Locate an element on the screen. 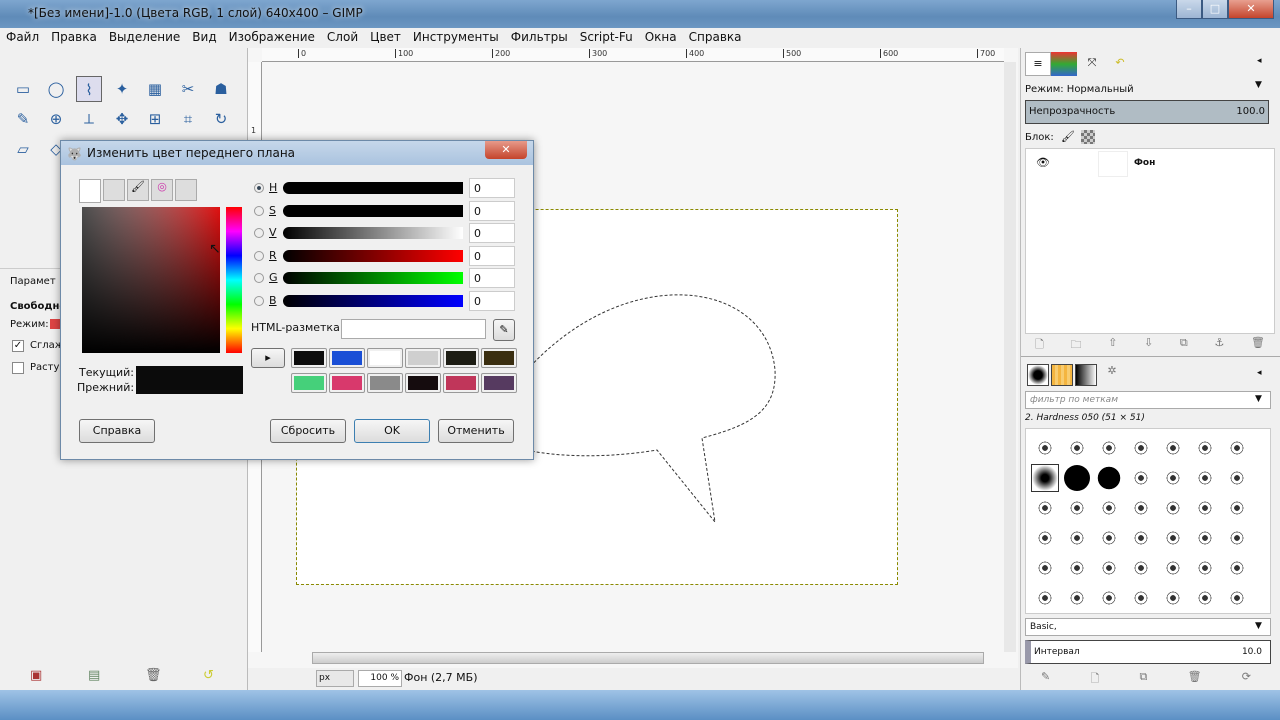 This screenshot has width=1280, height=720. channel-radio-r is located at coordinates (259, 255).